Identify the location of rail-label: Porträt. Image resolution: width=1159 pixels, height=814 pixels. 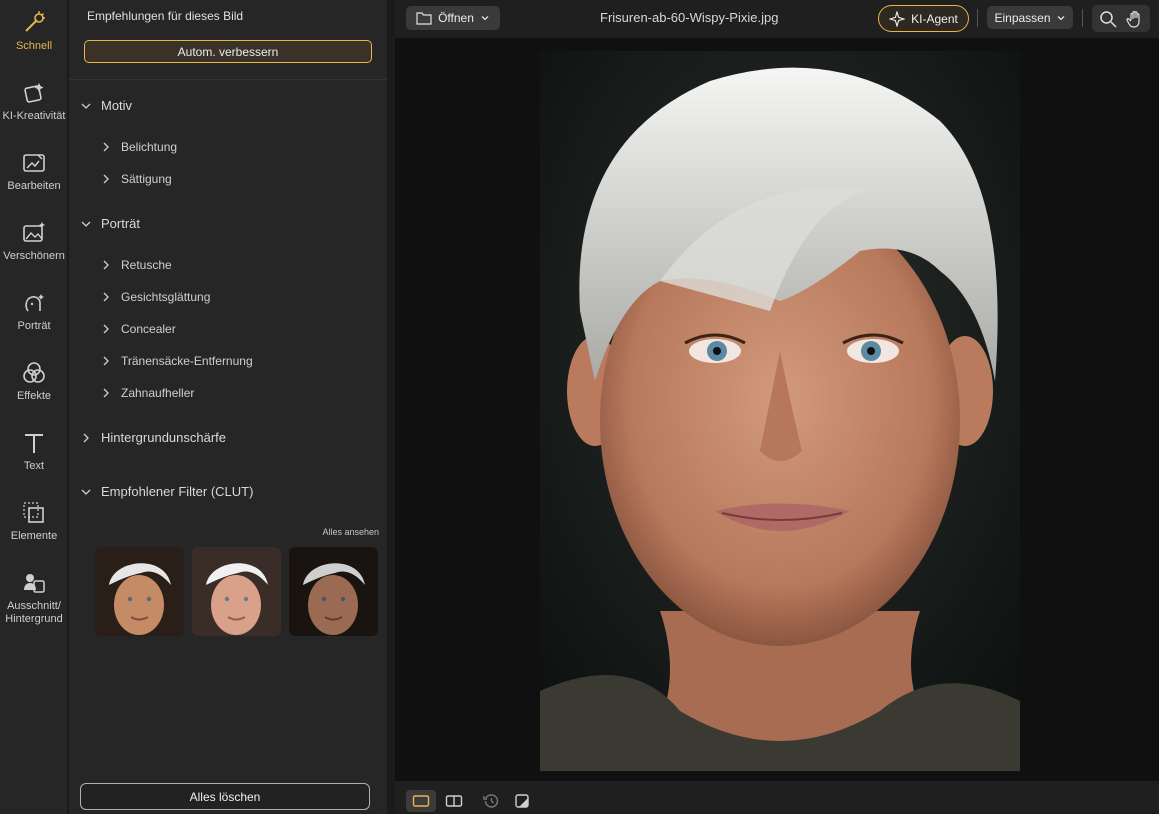
(34, 326).